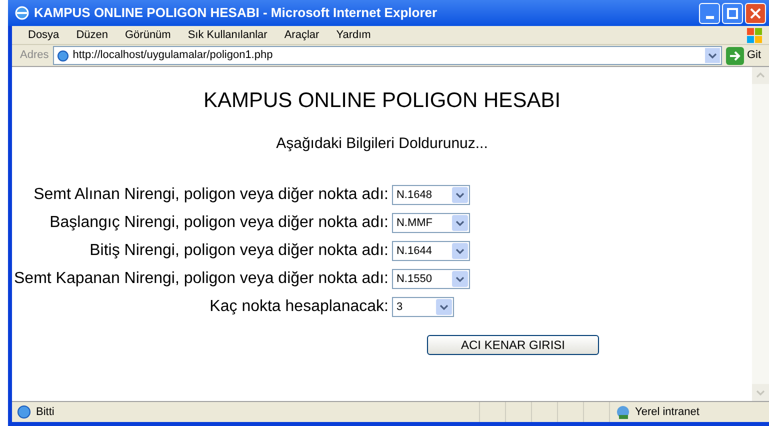 The height and width of the screenshot is (426, 769). I want to click on maximize-icon, so click(732, 13).